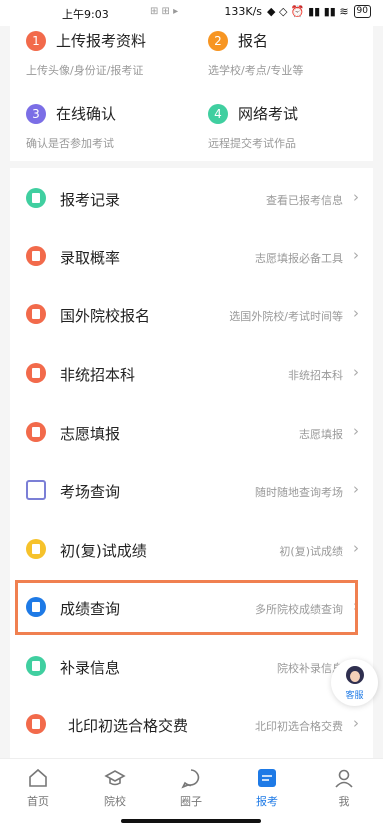 This screenshot has width=383, height=830. What do you see at coordinates (315, 375) in the screenshot?
I see `menu-item-hint: 非统招本科` at bounding box center [315, 375].